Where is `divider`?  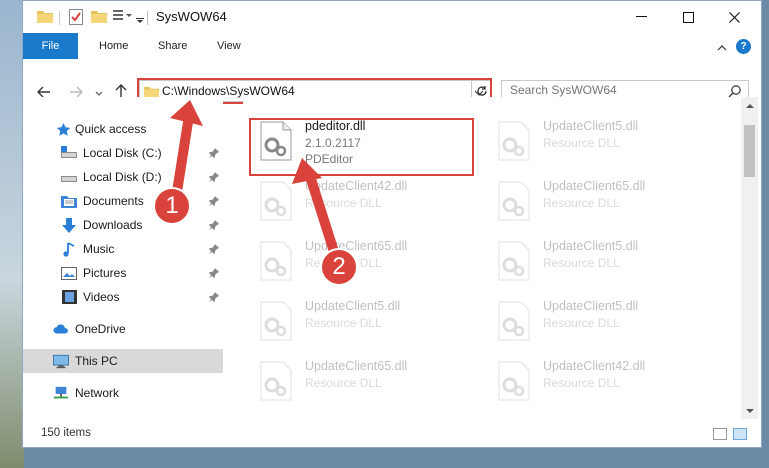 divider is located at coordinates (59, 18).